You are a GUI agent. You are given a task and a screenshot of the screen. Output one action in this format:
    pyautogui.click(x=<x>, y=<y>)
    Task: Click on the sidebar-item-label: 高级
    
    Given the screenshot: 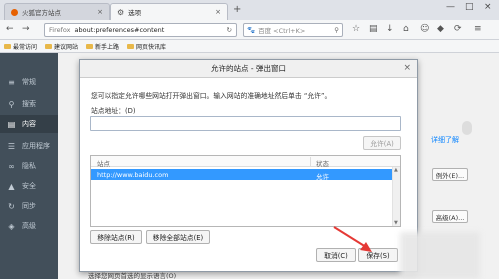 What is the action you would take?
    pyautogui.click(x=29, y=226)
    